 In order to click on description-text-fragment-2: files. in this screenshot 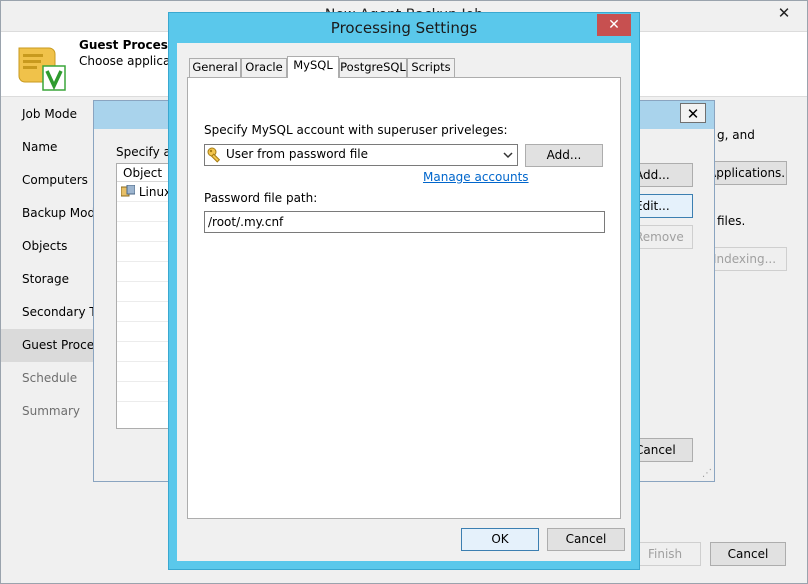, I will do `click(731, 221)`.